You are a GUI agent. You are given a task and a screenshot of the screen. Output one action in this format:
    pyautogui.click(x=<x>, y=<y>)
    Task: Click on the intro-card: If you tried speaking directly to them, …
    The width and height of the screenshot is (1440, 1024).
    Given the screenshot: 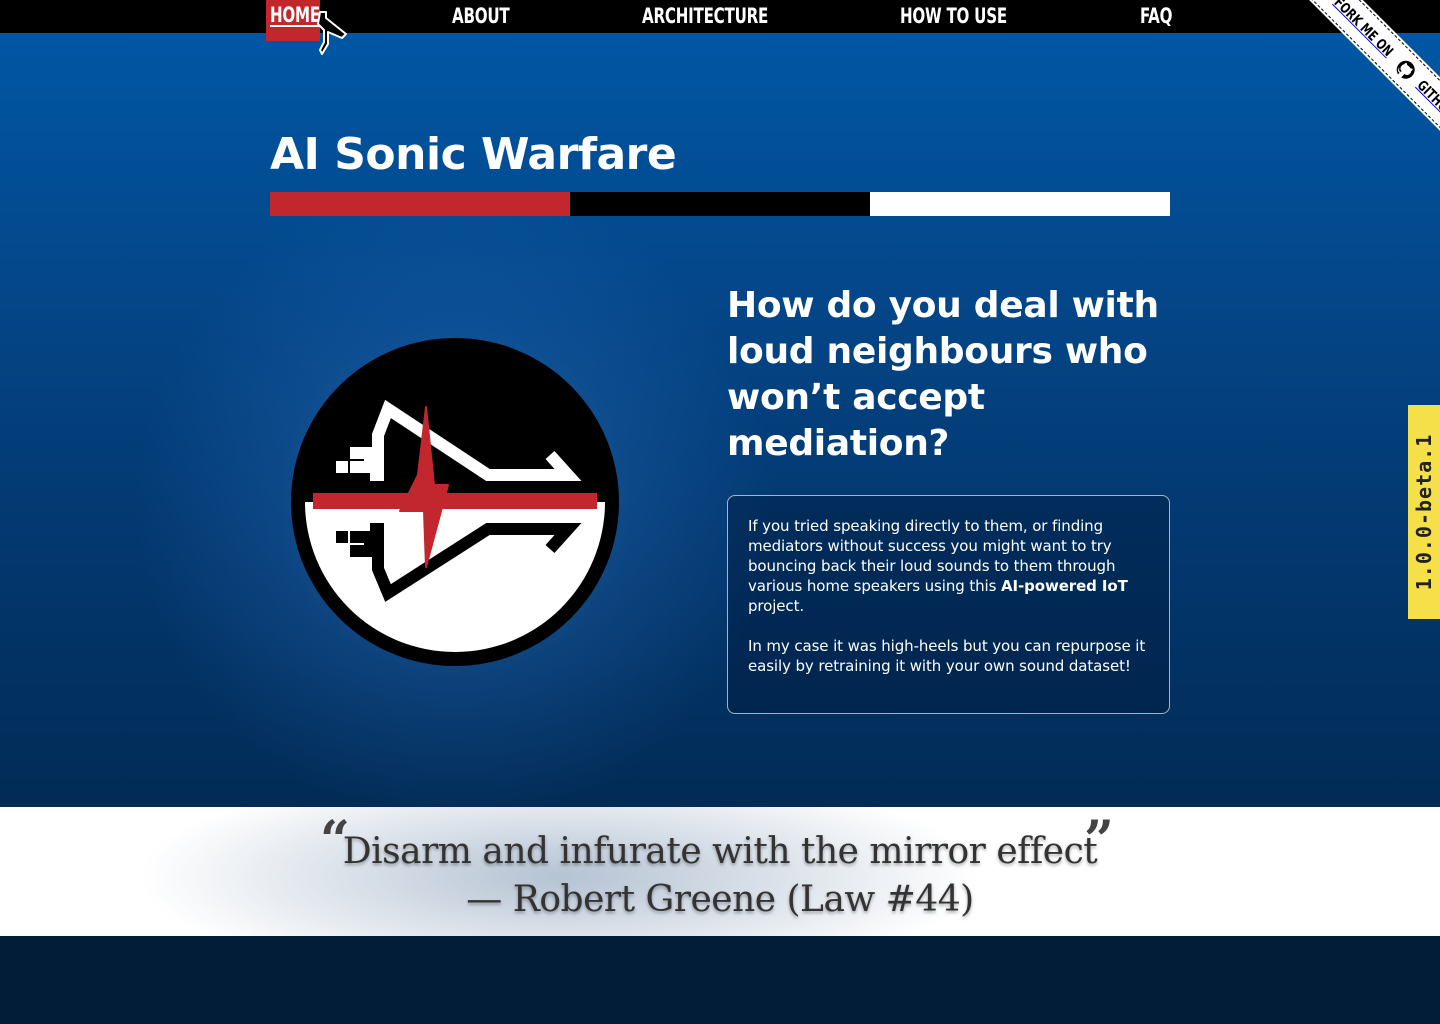 What is the action you would take?
    pyautogui.click(x=948, y=604)
    